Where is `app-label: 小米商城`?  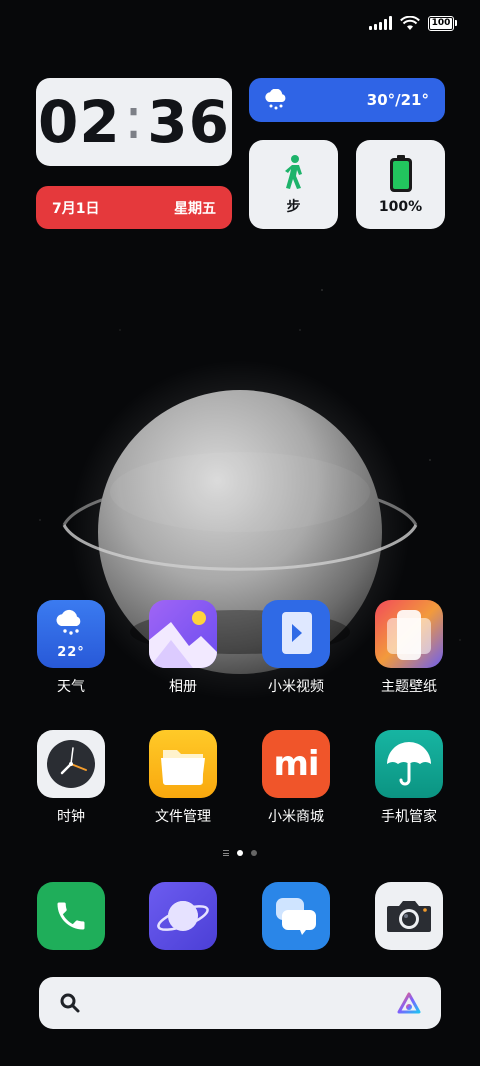 app-label: 小米商城 is located at coordinates (296, 817).